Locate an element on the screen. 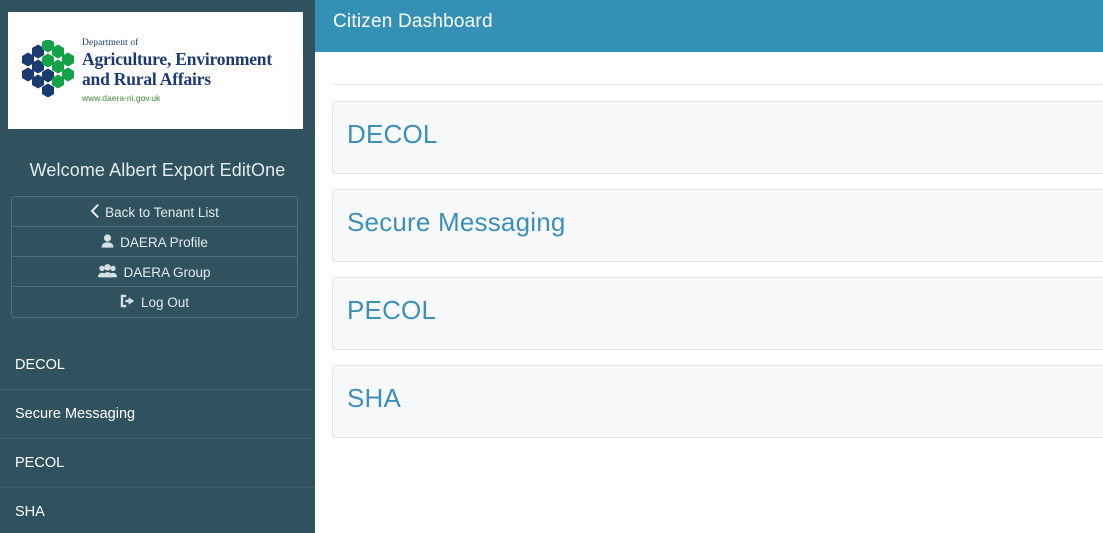 The height and width of the screenshot is (533, 1103). chevron-left-icon is located at coordinates (94, 213).